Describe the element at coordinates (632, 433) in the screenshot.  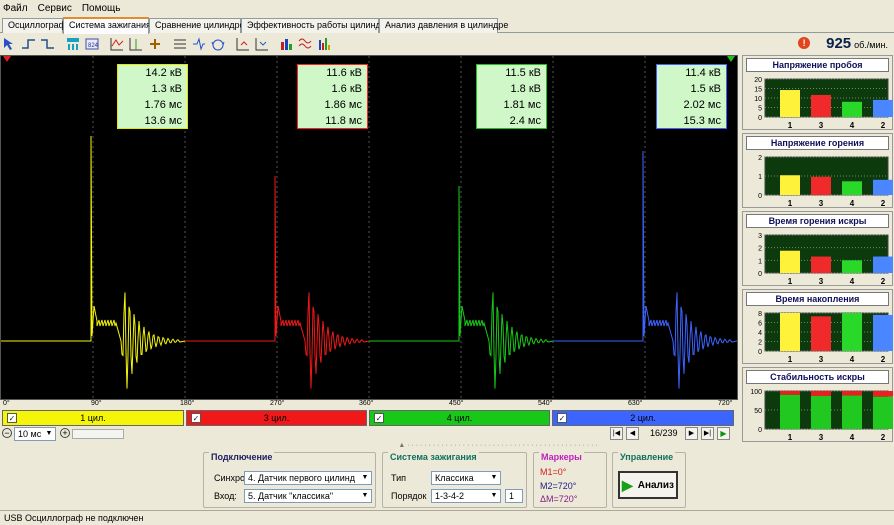
I see `prev-page-icon: ◀` at that location.